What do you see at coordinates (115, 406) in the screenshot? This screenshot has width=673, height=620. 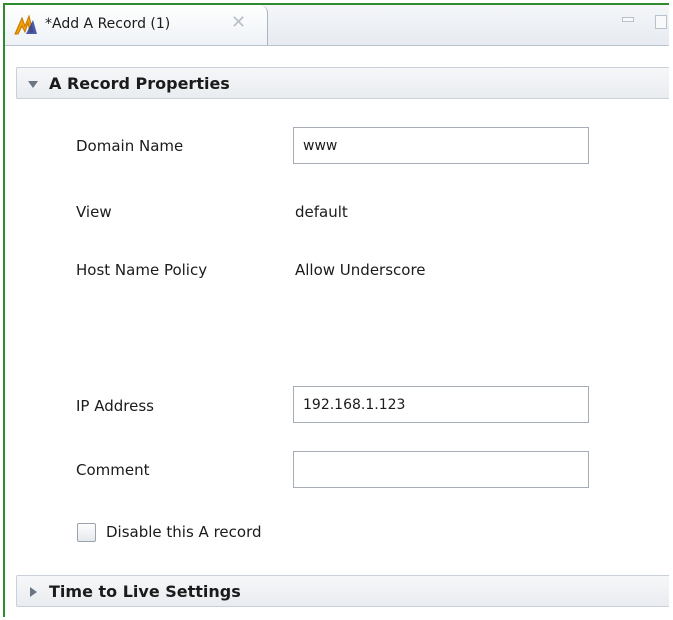 I see `ip-address-label: IP Address` at bounding box center [115, 406].